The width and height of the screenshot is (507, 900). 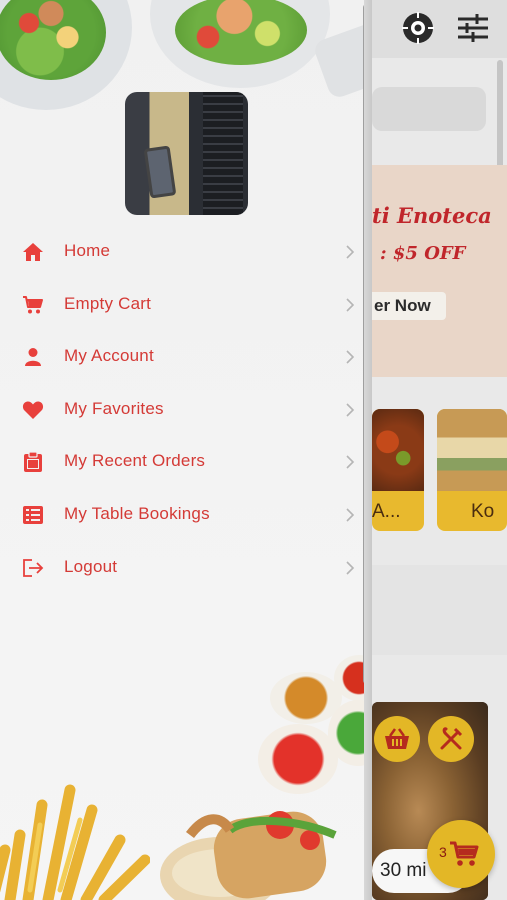 I want to click on location-target-icon, so click(x=418, y=28).